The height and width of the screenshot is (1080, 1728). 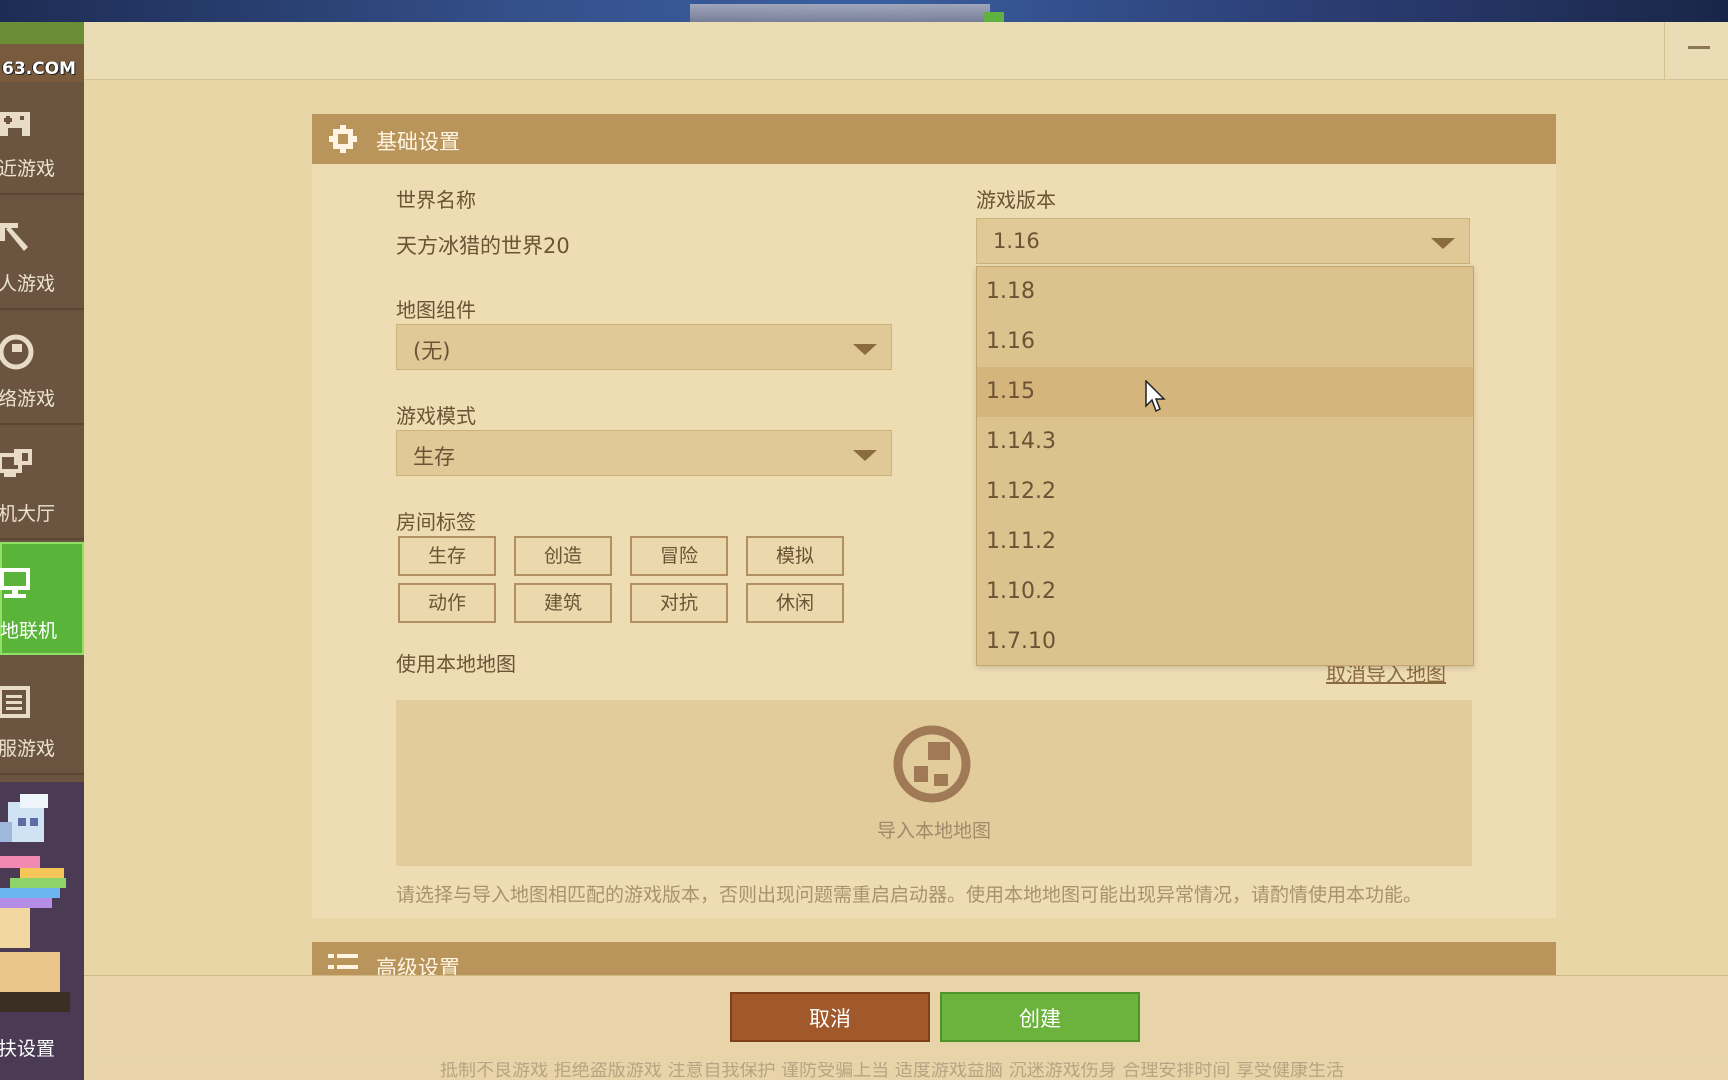 I want to click on tag-button: 冒险, so click(x=679, y=556).